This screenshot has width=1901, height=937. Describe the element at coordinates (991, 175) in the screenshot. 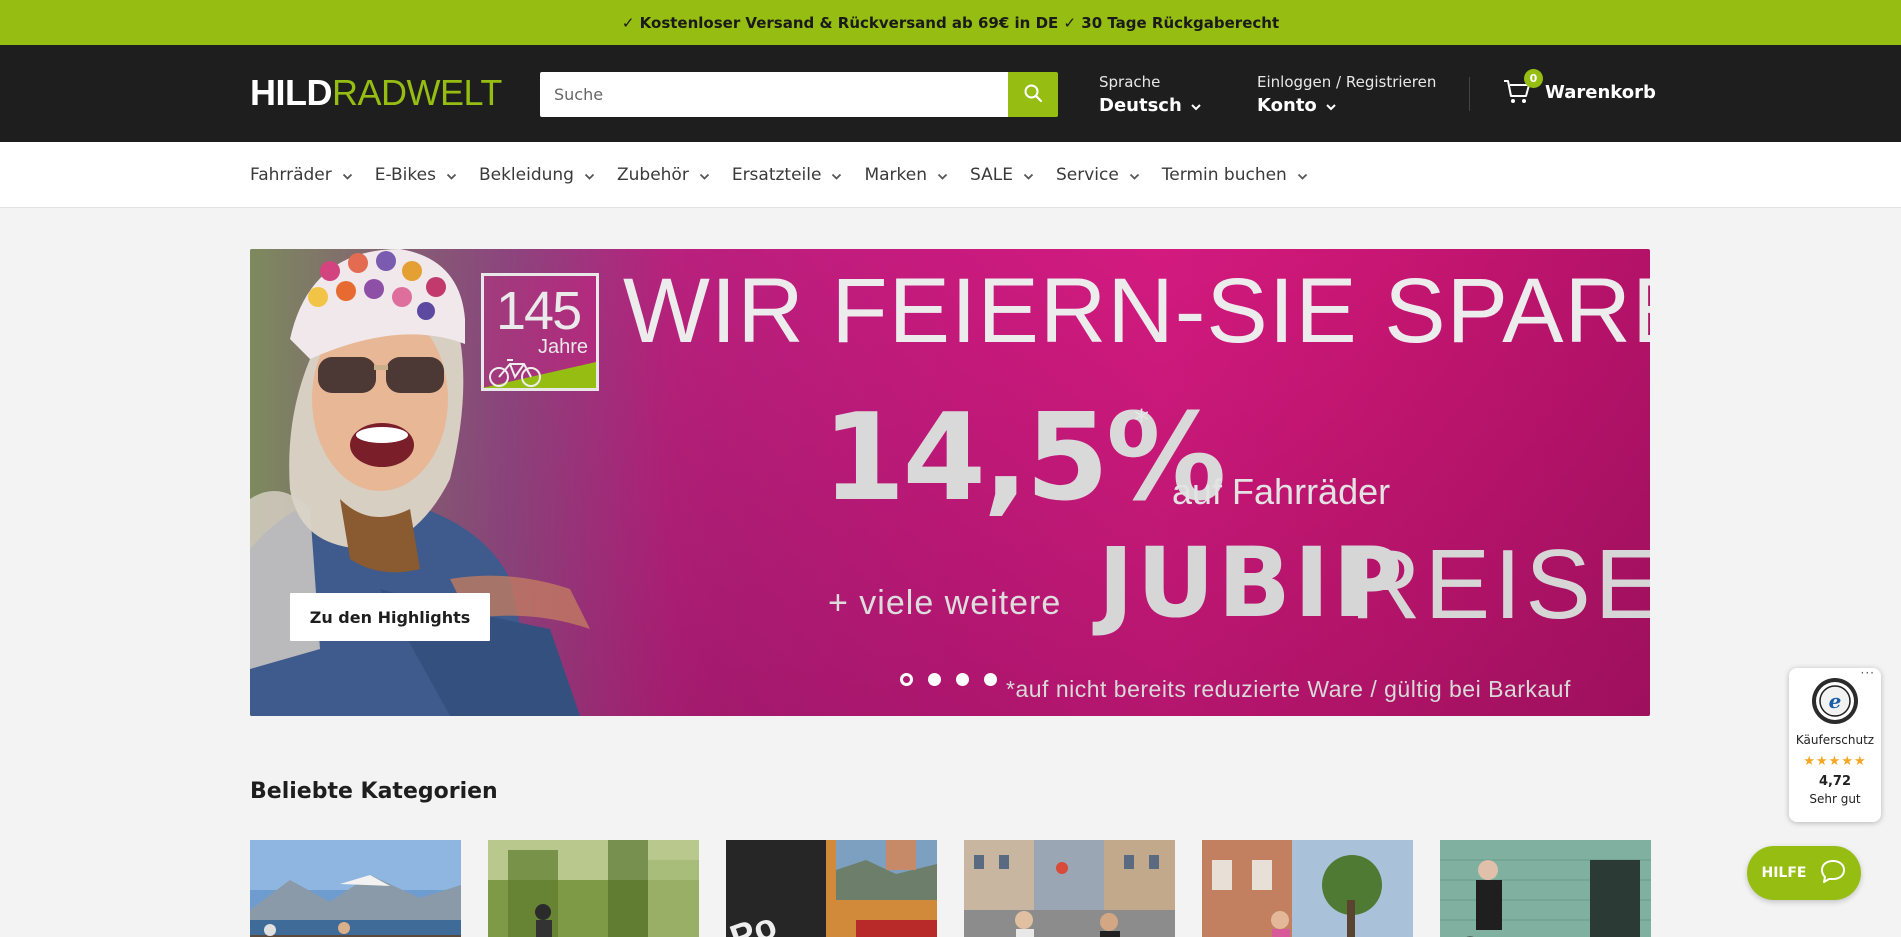

I see `nav-label: SALE` at that location.